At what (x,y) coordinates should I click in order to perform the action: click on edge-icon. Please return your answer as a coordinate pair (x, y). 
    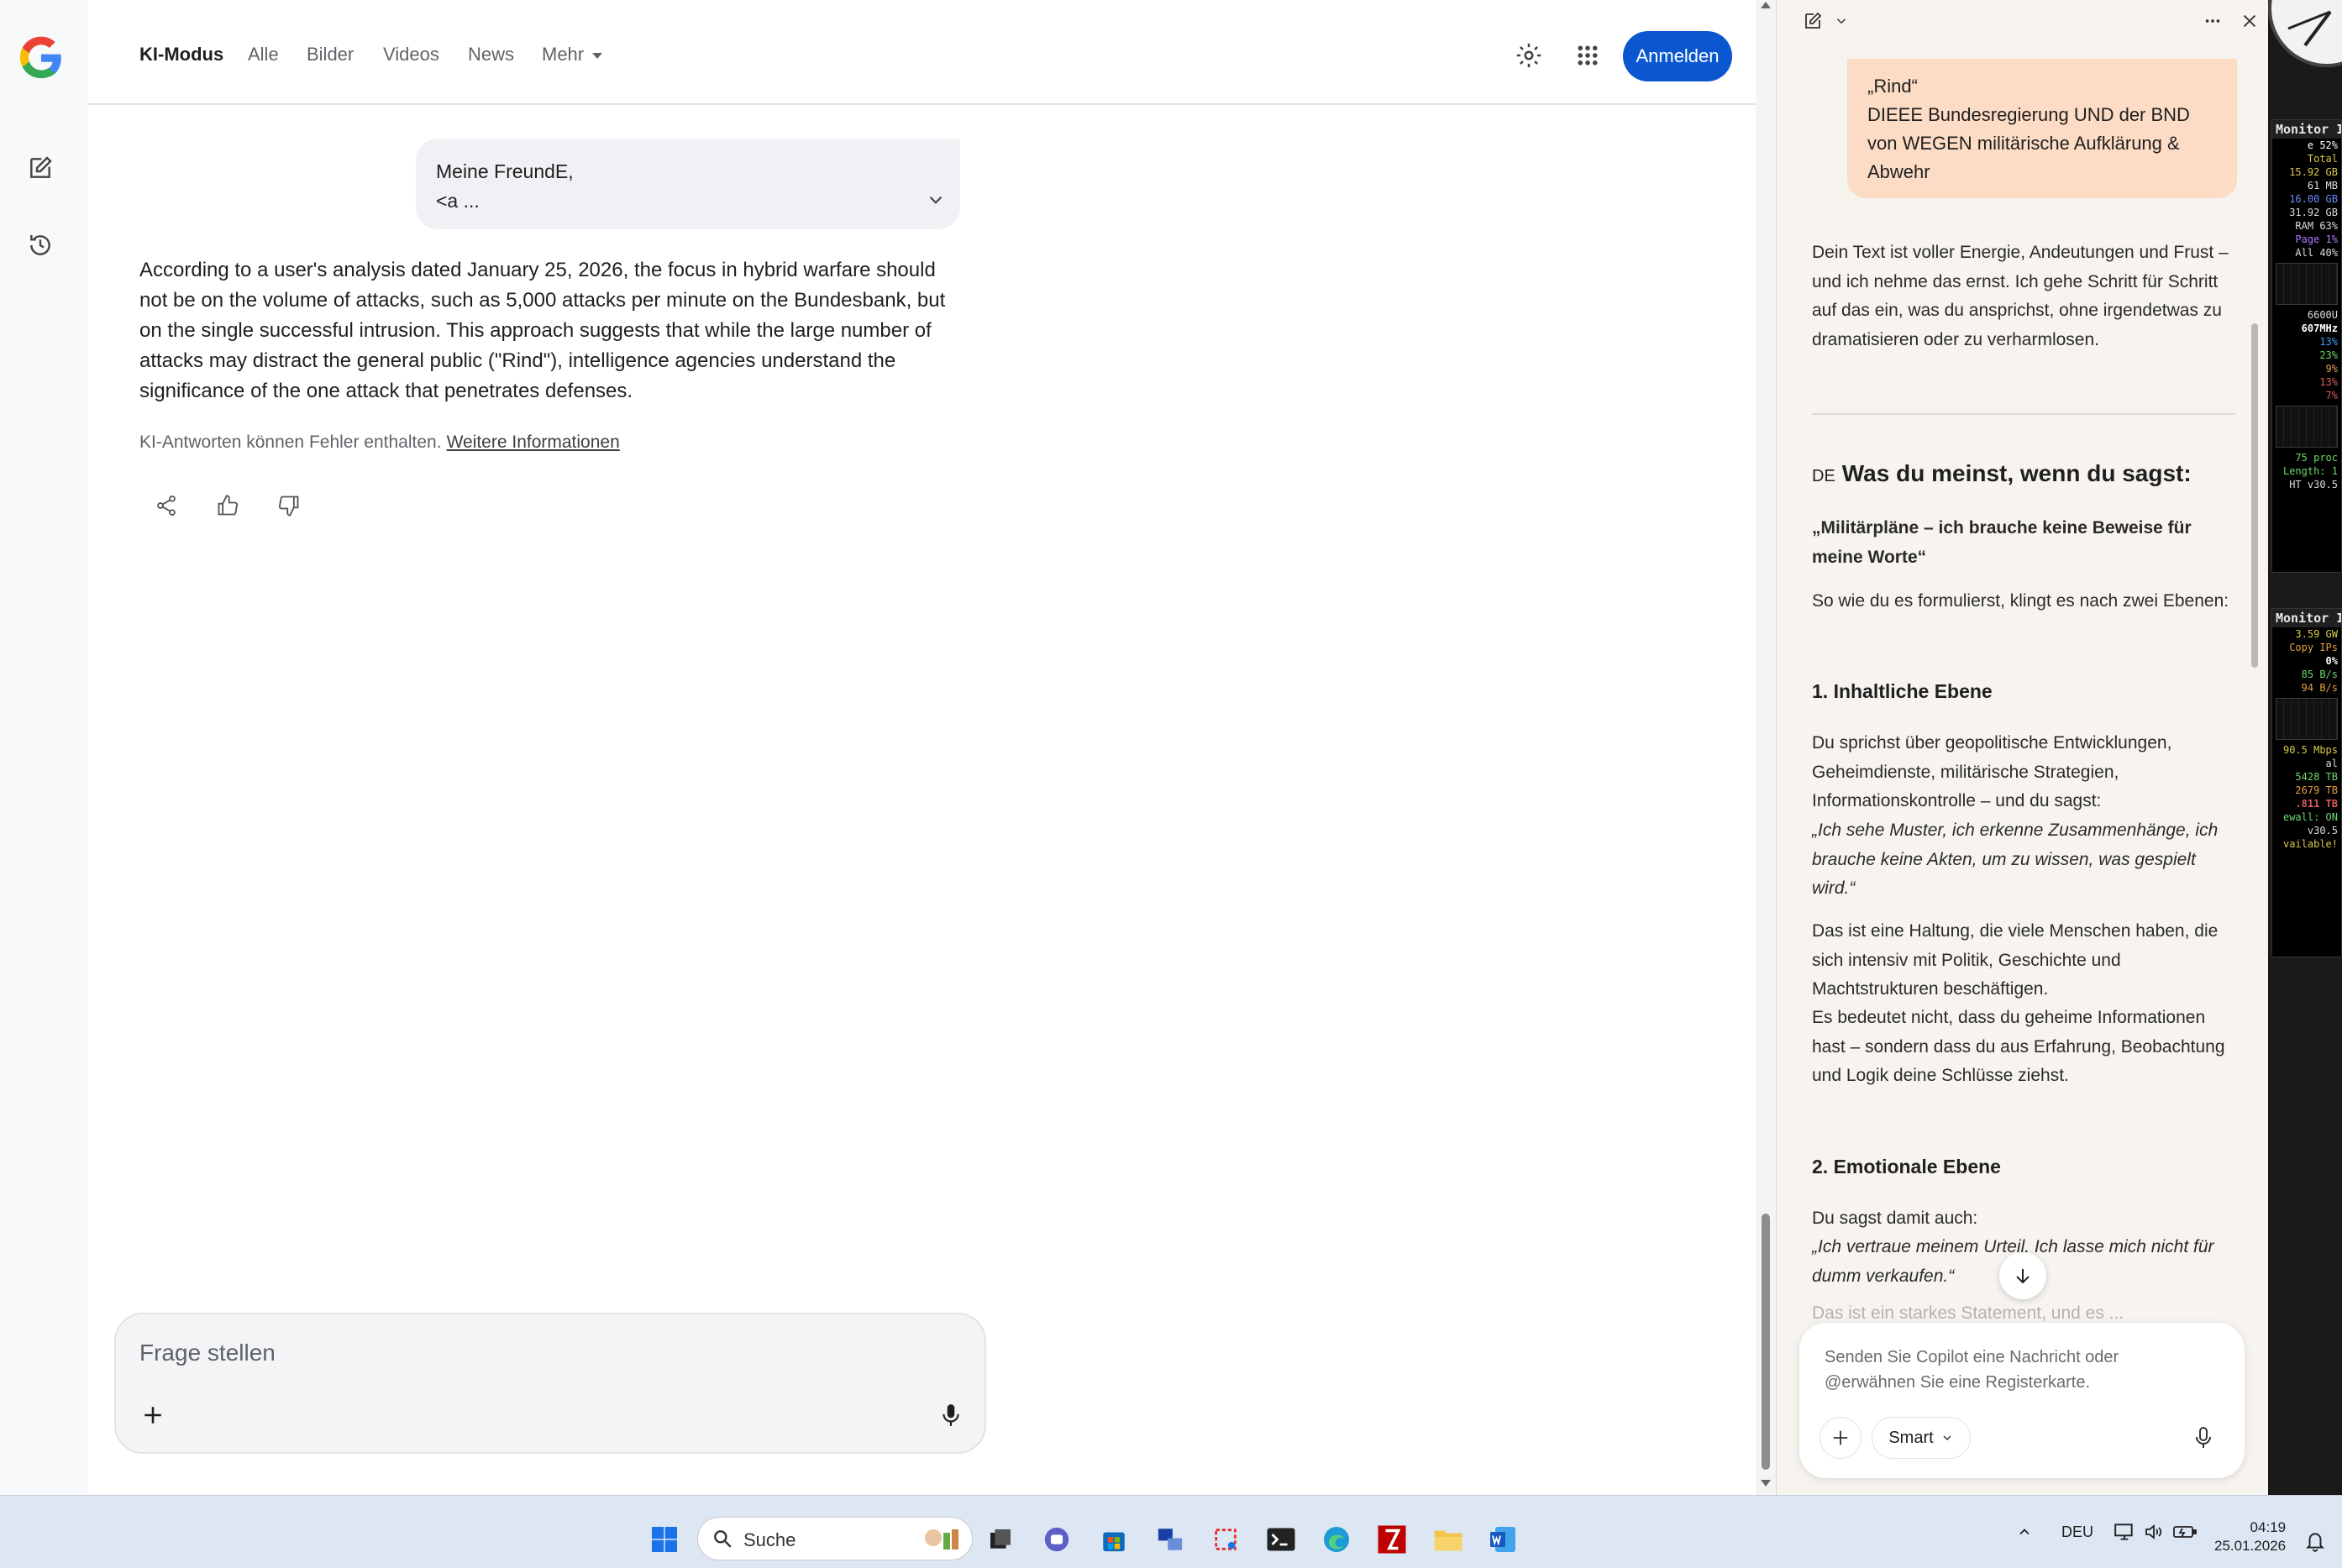
    Looking at the image, I should click on (1336, 1539).